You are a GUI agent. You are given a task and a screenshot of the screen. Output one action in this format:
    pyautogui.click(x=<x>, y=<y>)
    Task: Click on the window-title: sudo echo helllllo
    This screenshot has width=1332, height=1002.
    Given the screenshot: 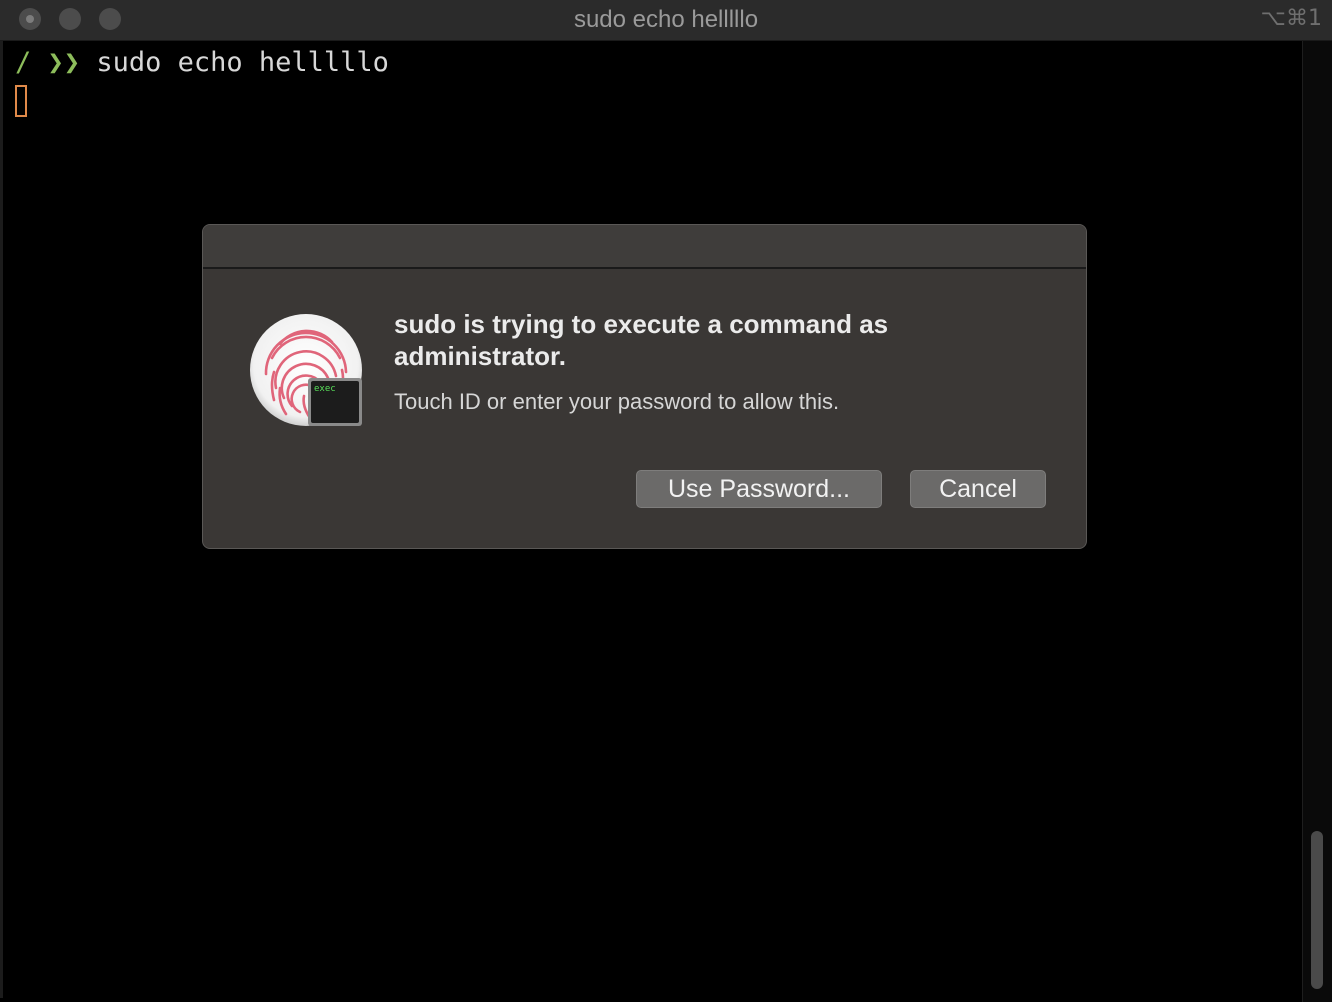 What is the action you would take?
    pyautogui.click(x=666, y=19)
    